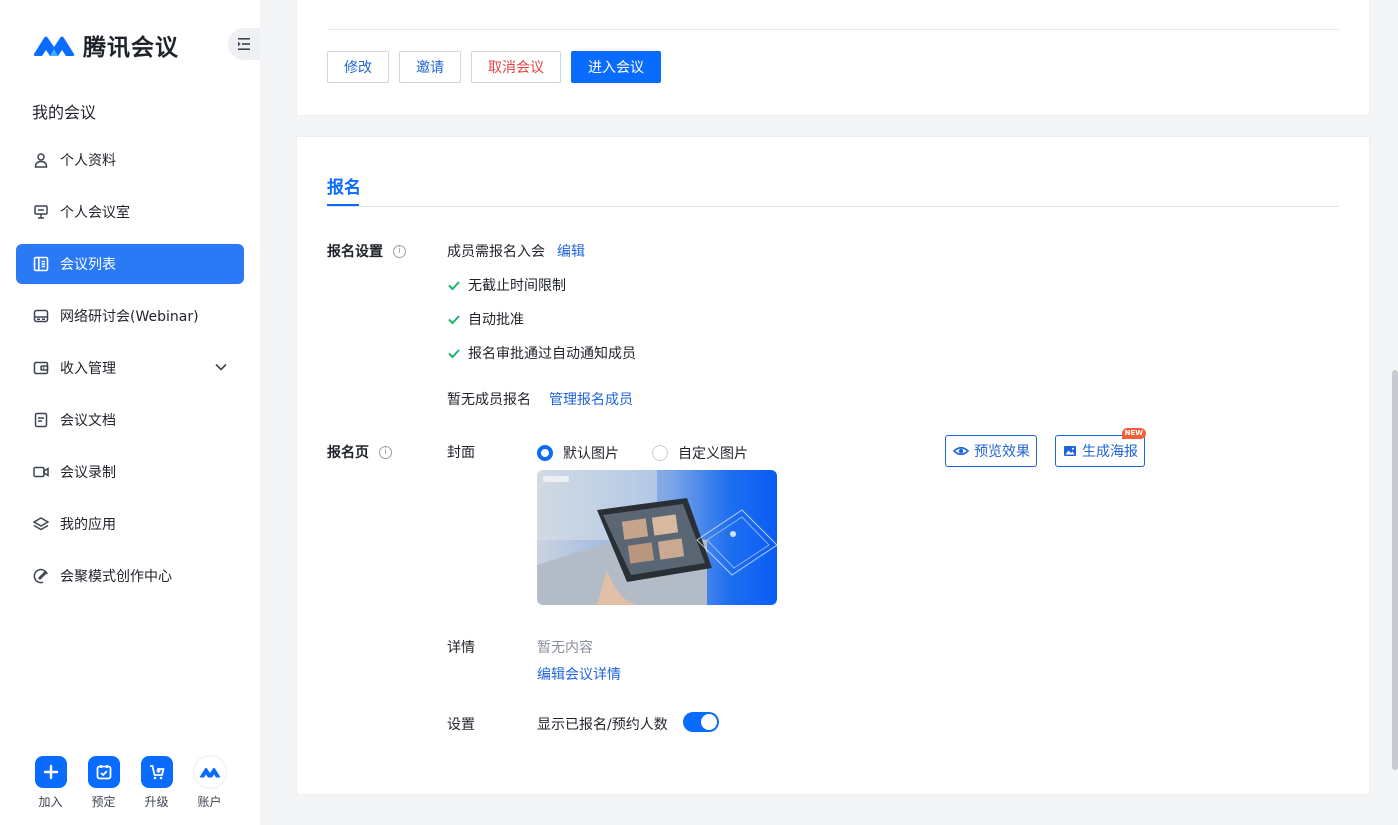 The height and width of the screenshot is (825, 1398). I want to click on sidebar-item-profile: 个人资料, so click(130, 160).